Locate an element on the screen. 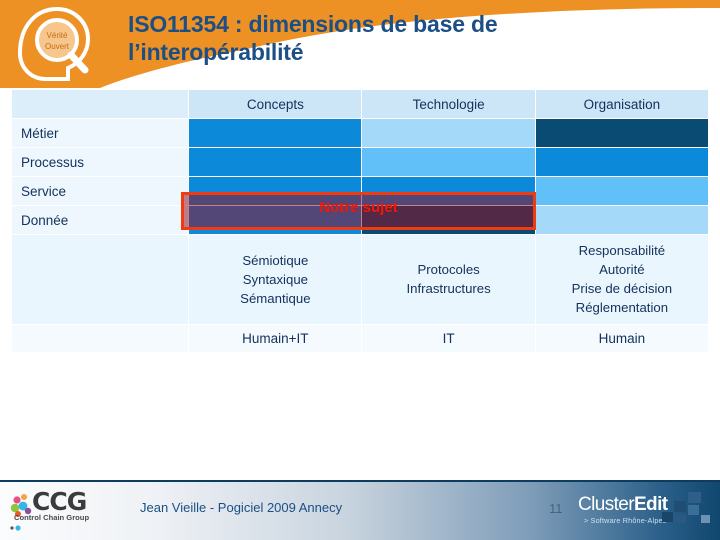 The image size is (720, 540). summary-row-label is located at coordinates (100, 338).